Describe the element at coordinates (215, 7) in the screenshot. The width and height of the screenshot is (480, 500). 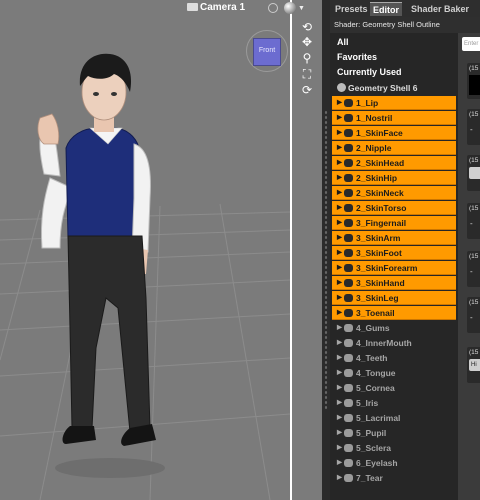
I see `camera-selector: Camera 1` at that location.